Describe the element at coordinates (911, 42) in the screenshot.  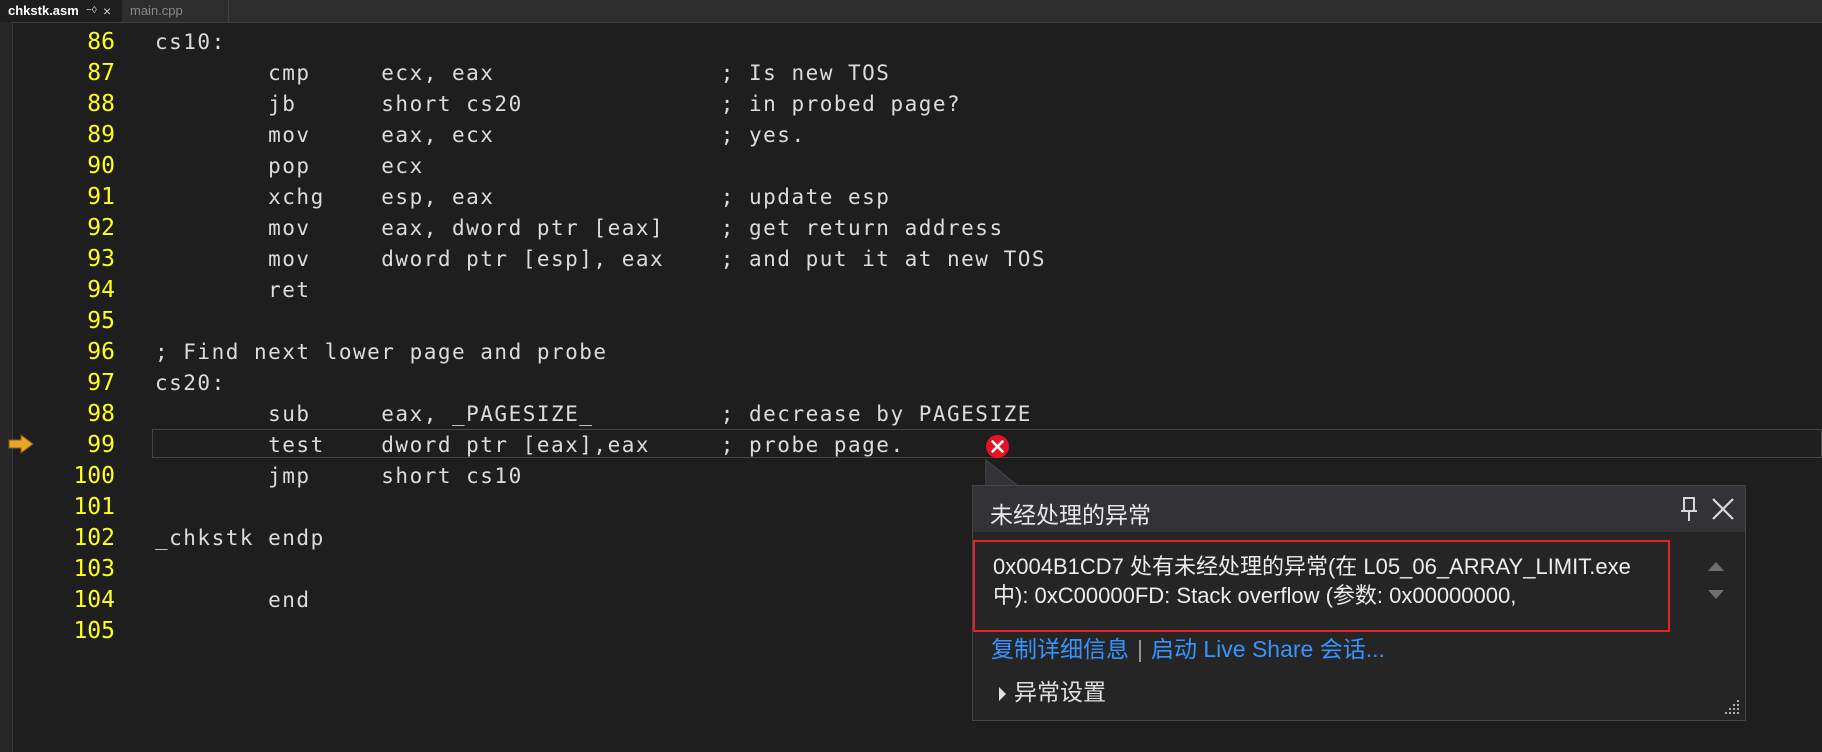
I see `code-line: 86 cs10:` at that location.